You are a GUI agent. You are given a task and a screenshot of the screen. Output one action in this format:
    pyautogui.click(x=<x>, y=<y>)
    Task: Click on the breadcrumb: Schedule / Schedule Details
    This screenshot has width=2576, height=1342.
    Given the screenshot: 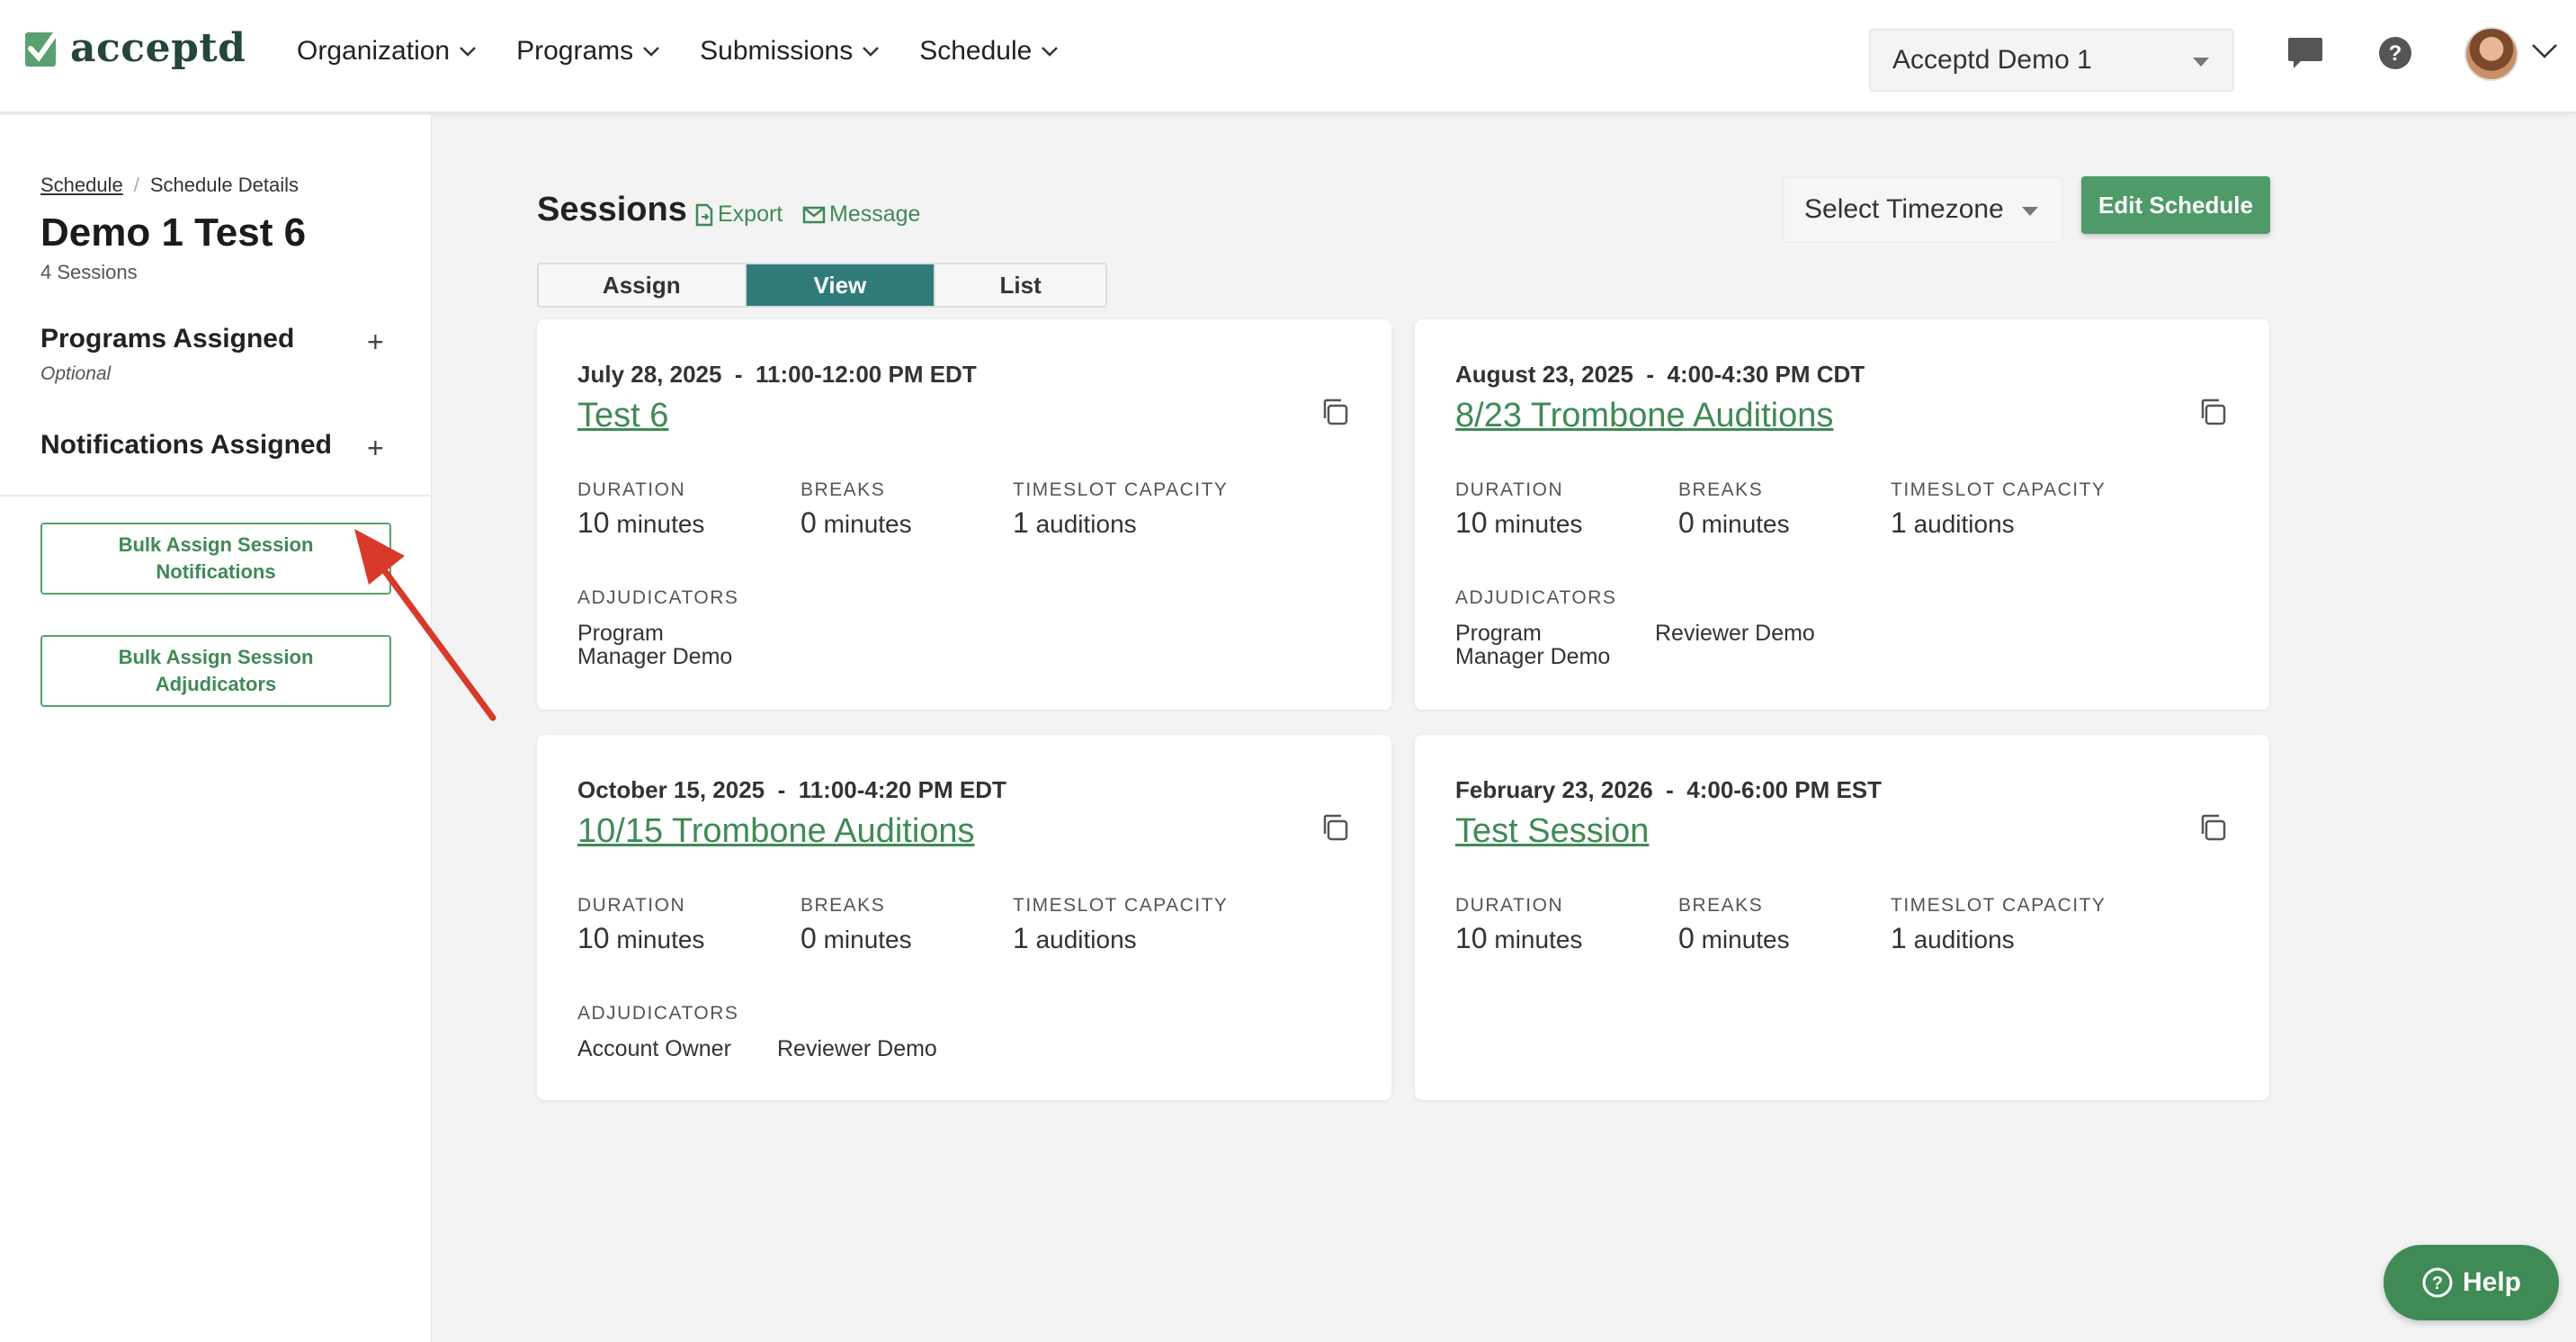 What is the action you would take?
    pyautogui.click(x=169, y=185)
    